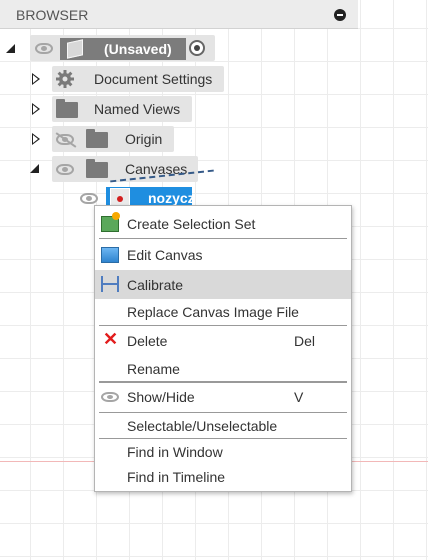 Image resolution: width=428 pixels, height=560 pixels. Describe the element at coordinates (110, 284) in the screenshot. I see `calibrate-icon` at that location.